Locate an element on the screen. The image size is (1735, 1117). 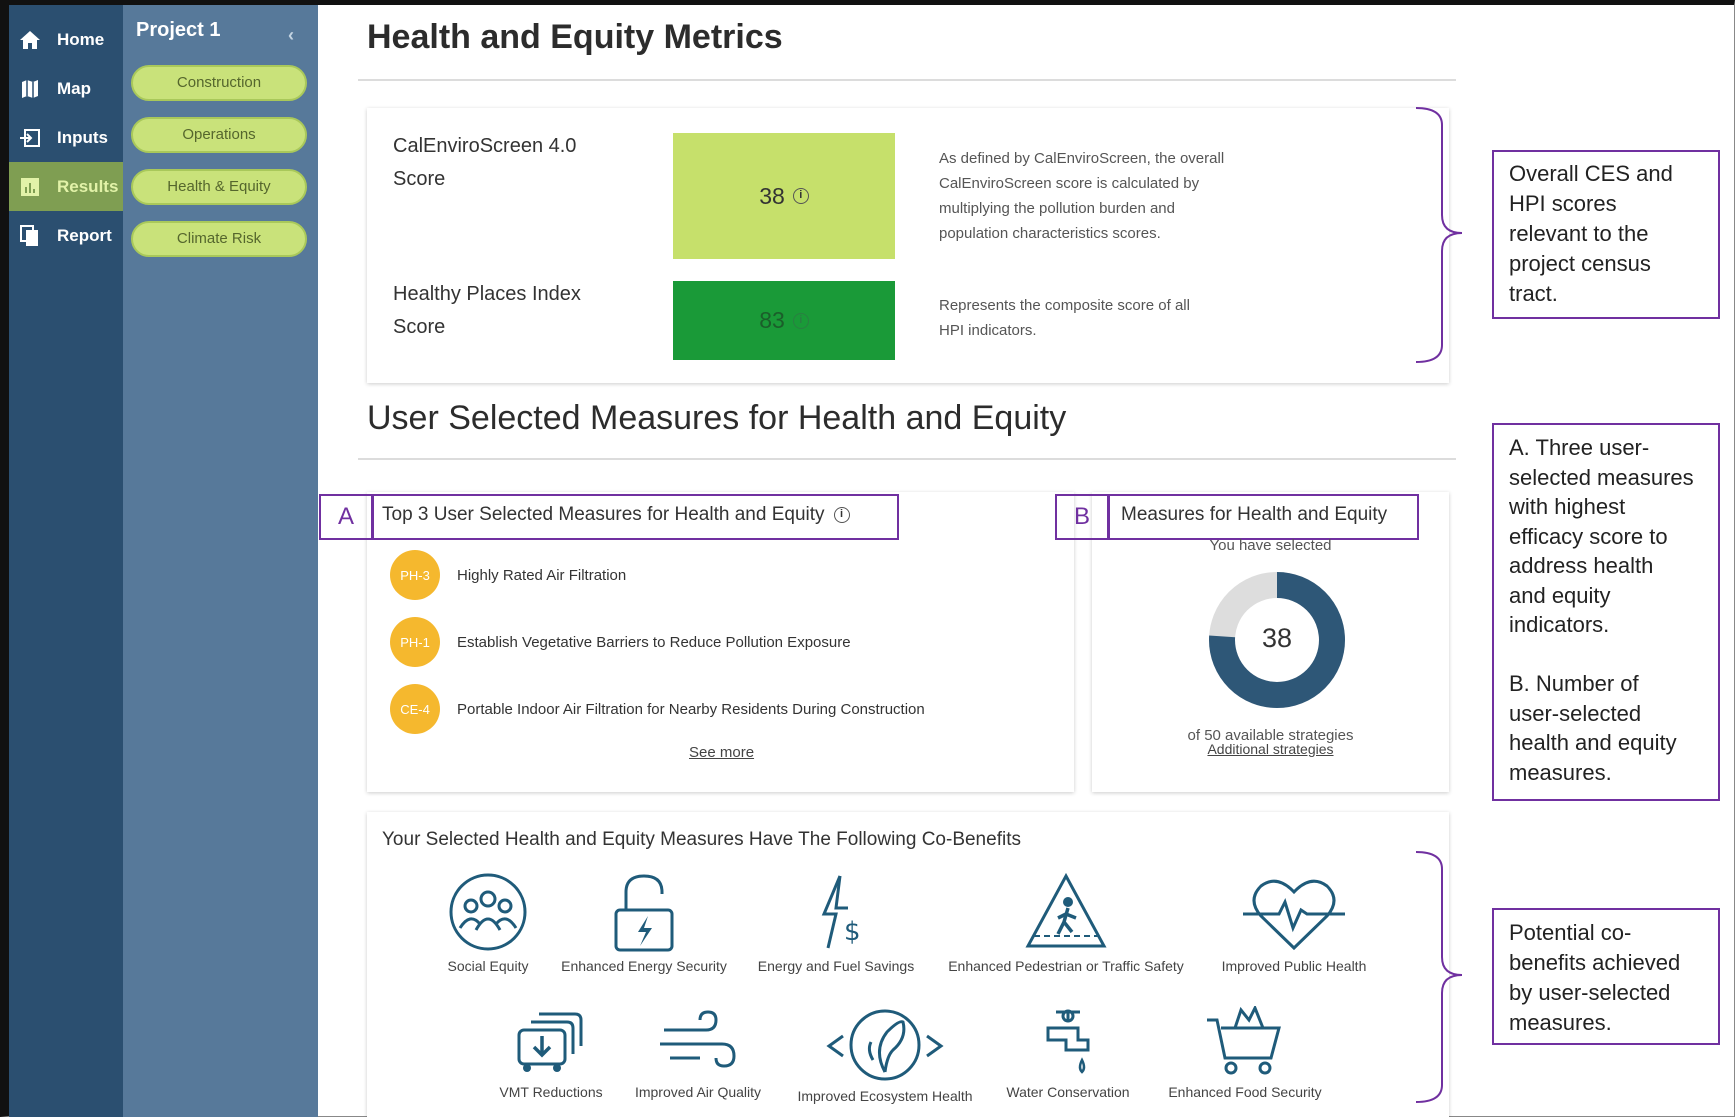
measures-divider is located at coordinates (907, 459).